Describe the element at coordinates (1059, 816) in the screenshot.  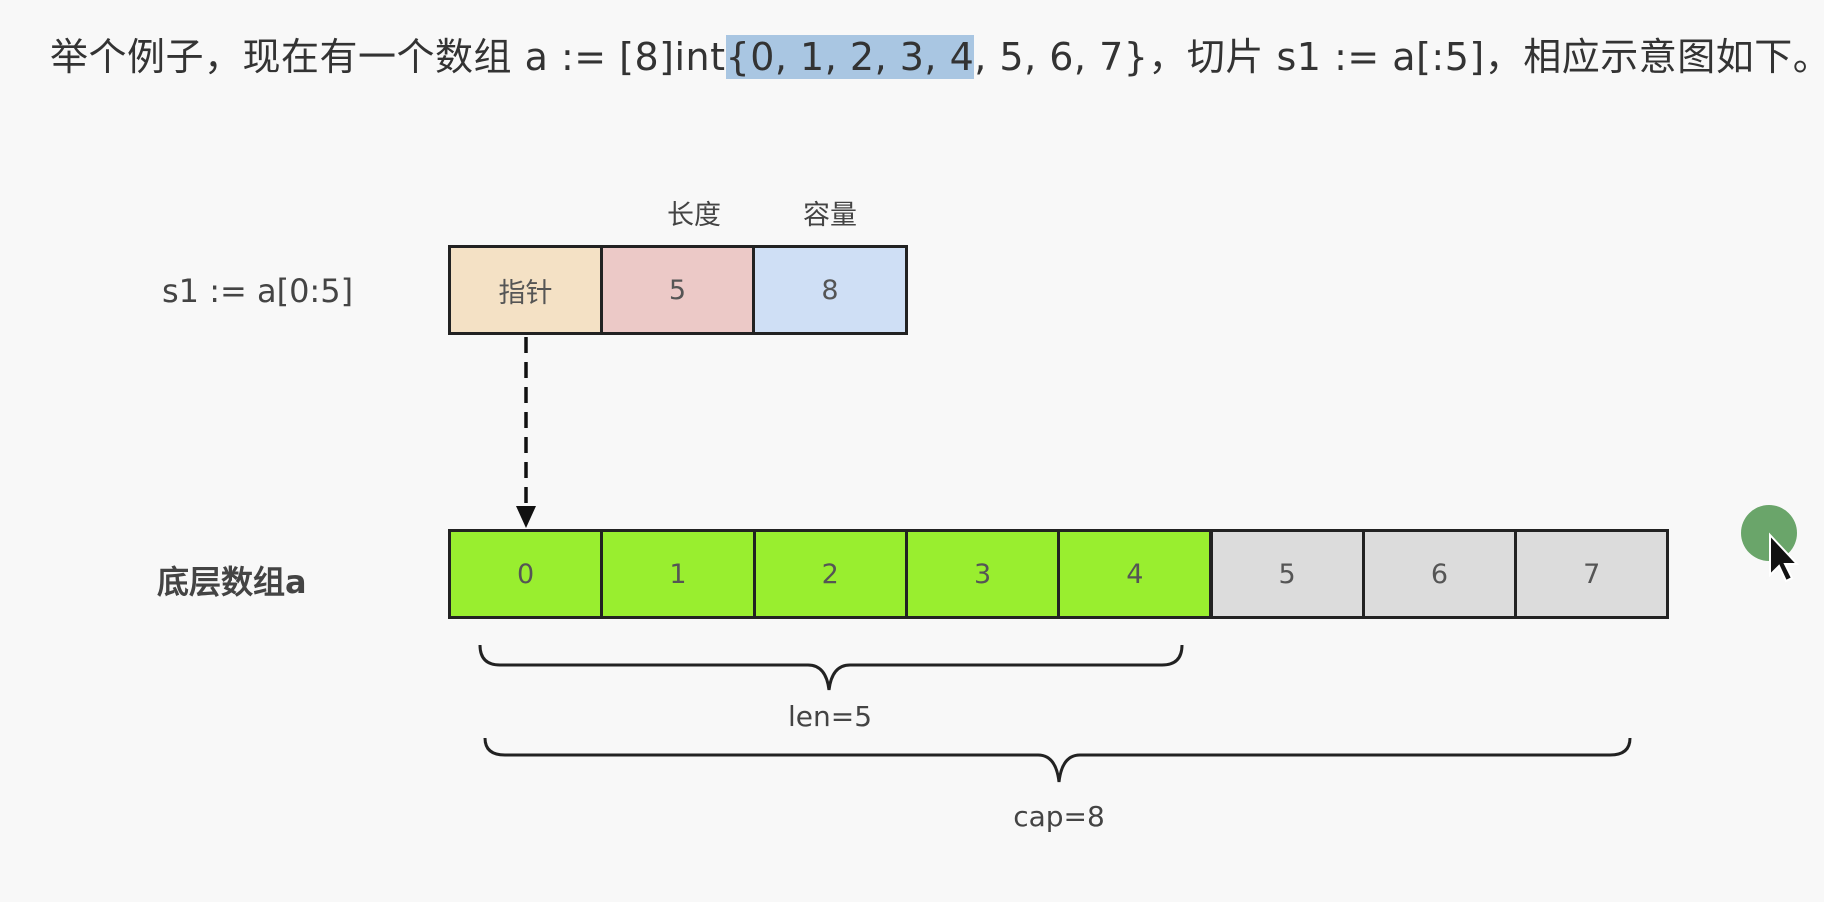
I see `cap-label: cap=8` at that location.